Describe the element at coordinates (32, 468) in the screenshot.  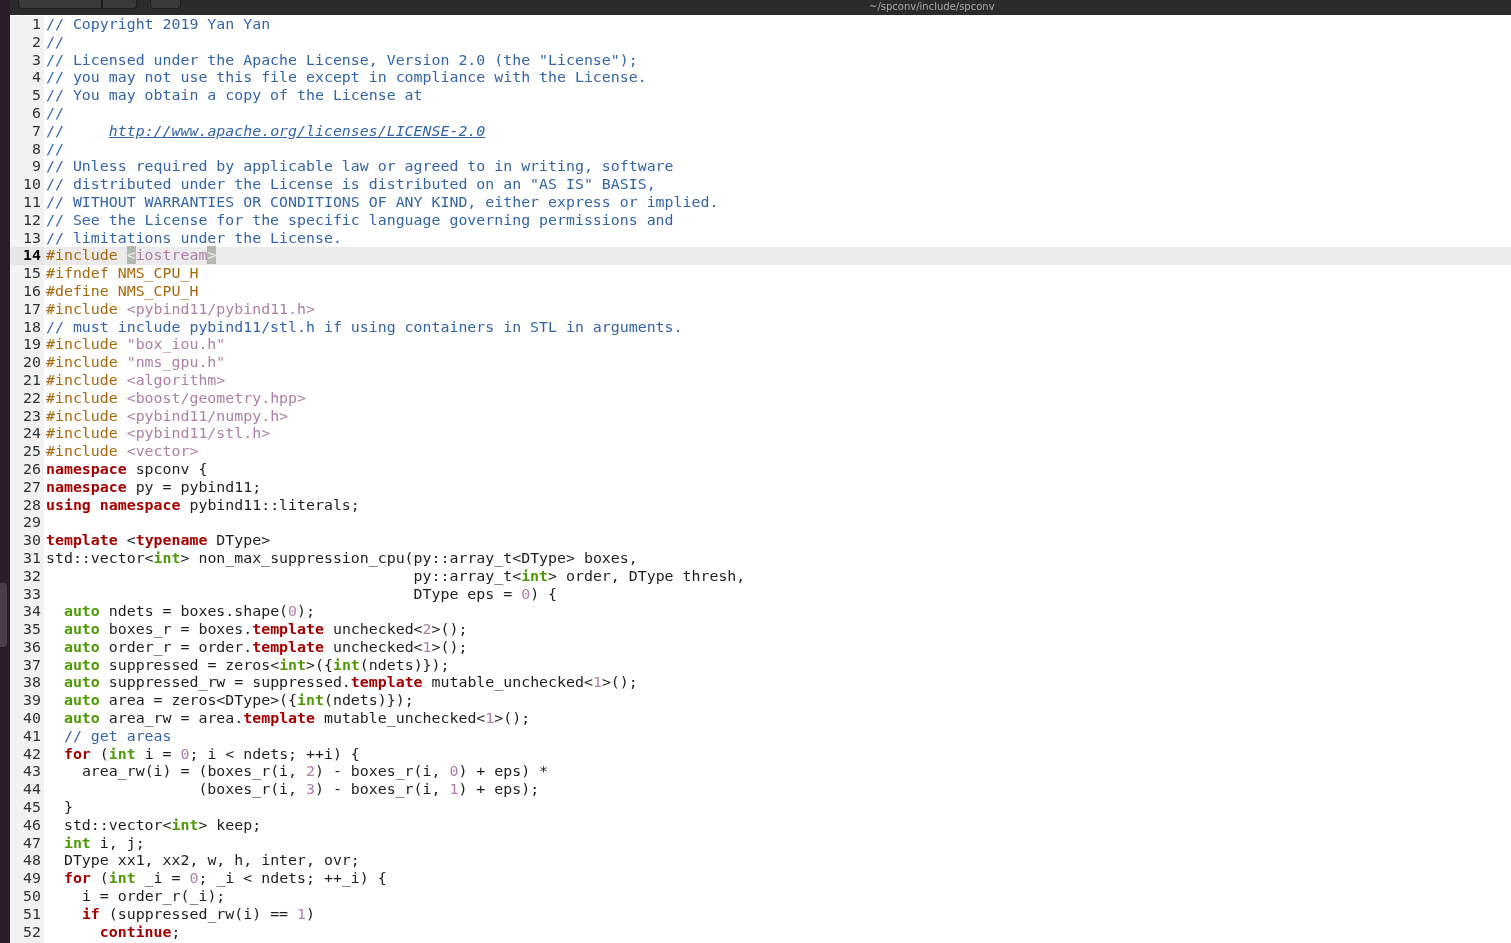
I see `line-number: 26` at that location.